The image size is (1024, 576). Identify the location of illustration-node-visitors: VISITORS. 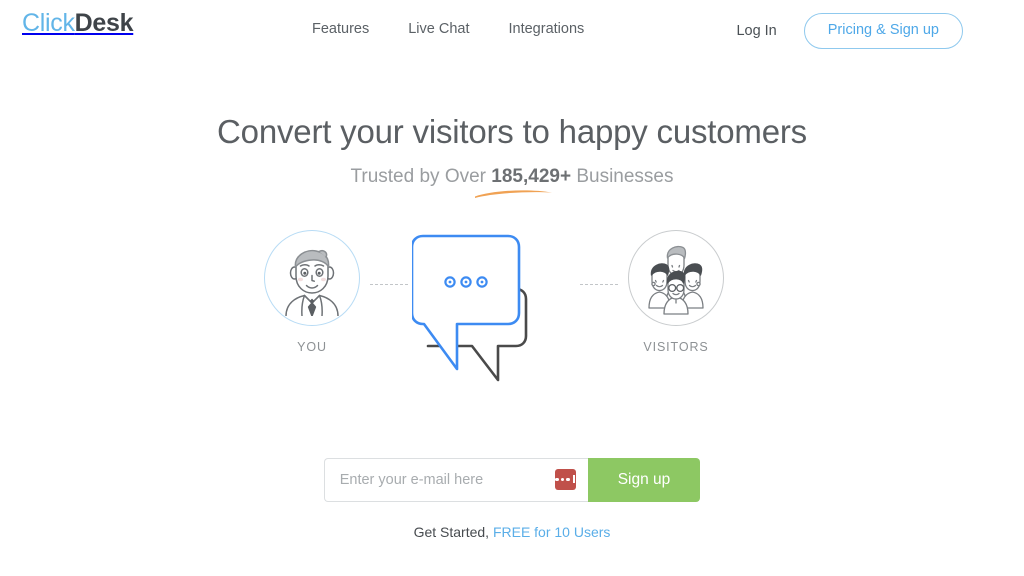
(676, 291).